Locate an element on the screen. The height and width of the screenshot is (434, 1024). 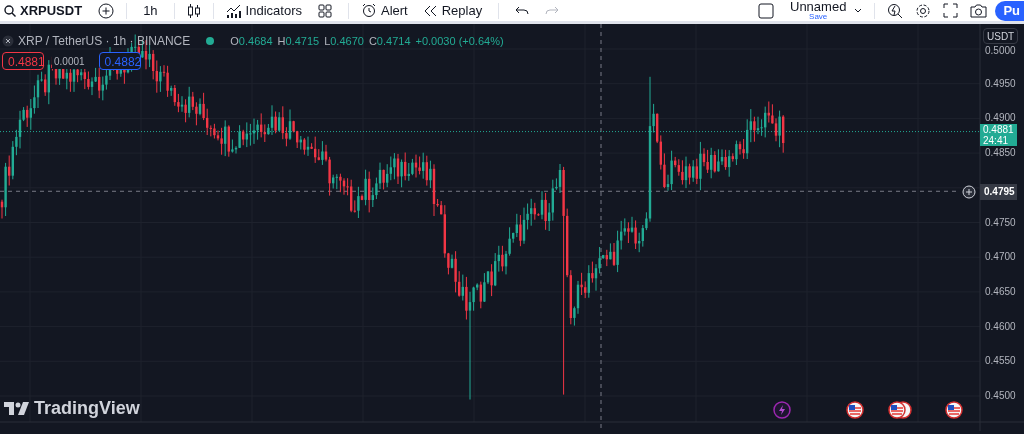
price-tick: 0.4700 is located at coordinates (1000, 257).